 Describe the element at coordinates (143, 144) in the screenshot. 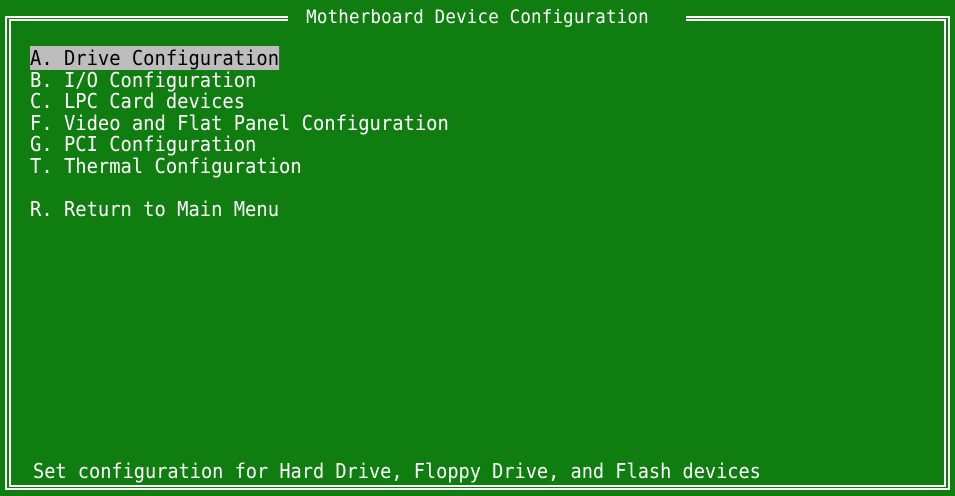

I see `menu-item-label: G. PCI Configuration` at that location.